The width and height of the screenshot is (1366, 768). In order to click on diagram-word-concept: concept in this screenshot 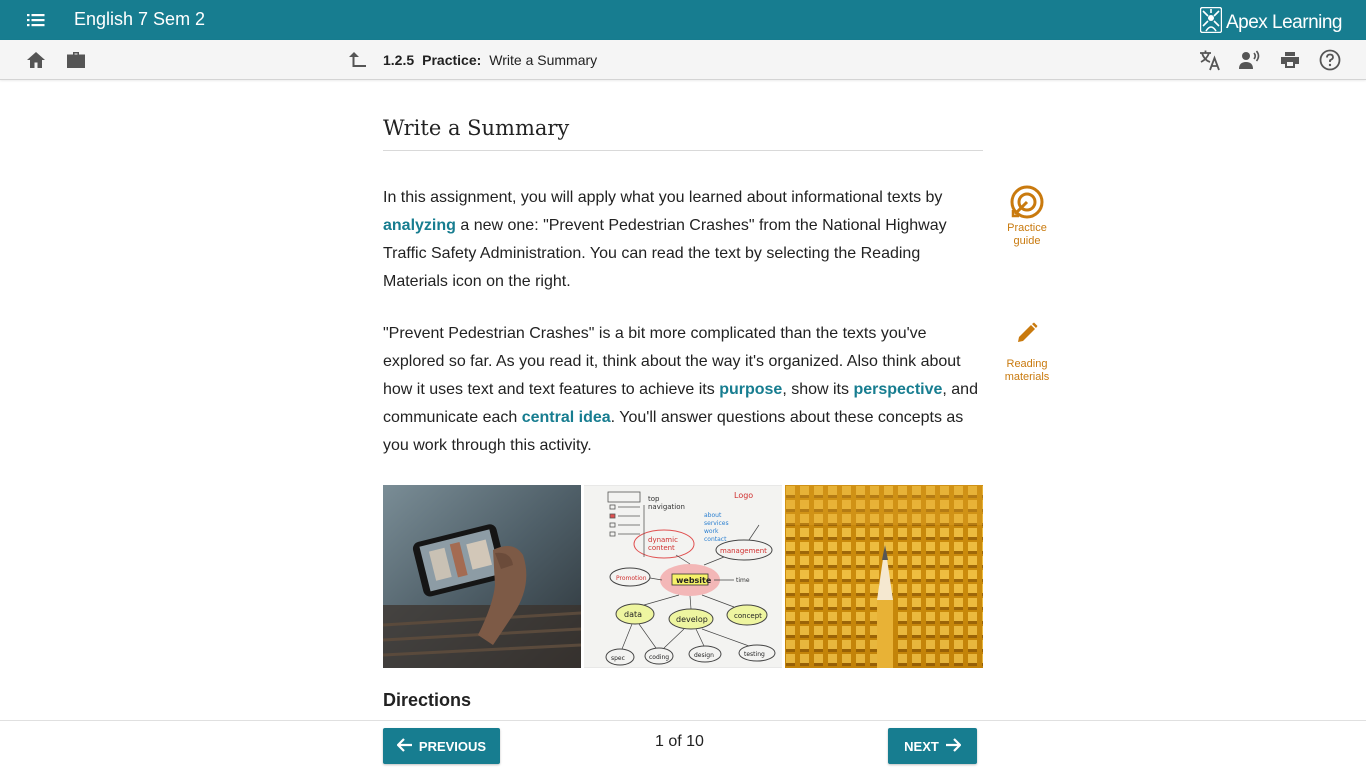, I will do `click(748, 616)`.